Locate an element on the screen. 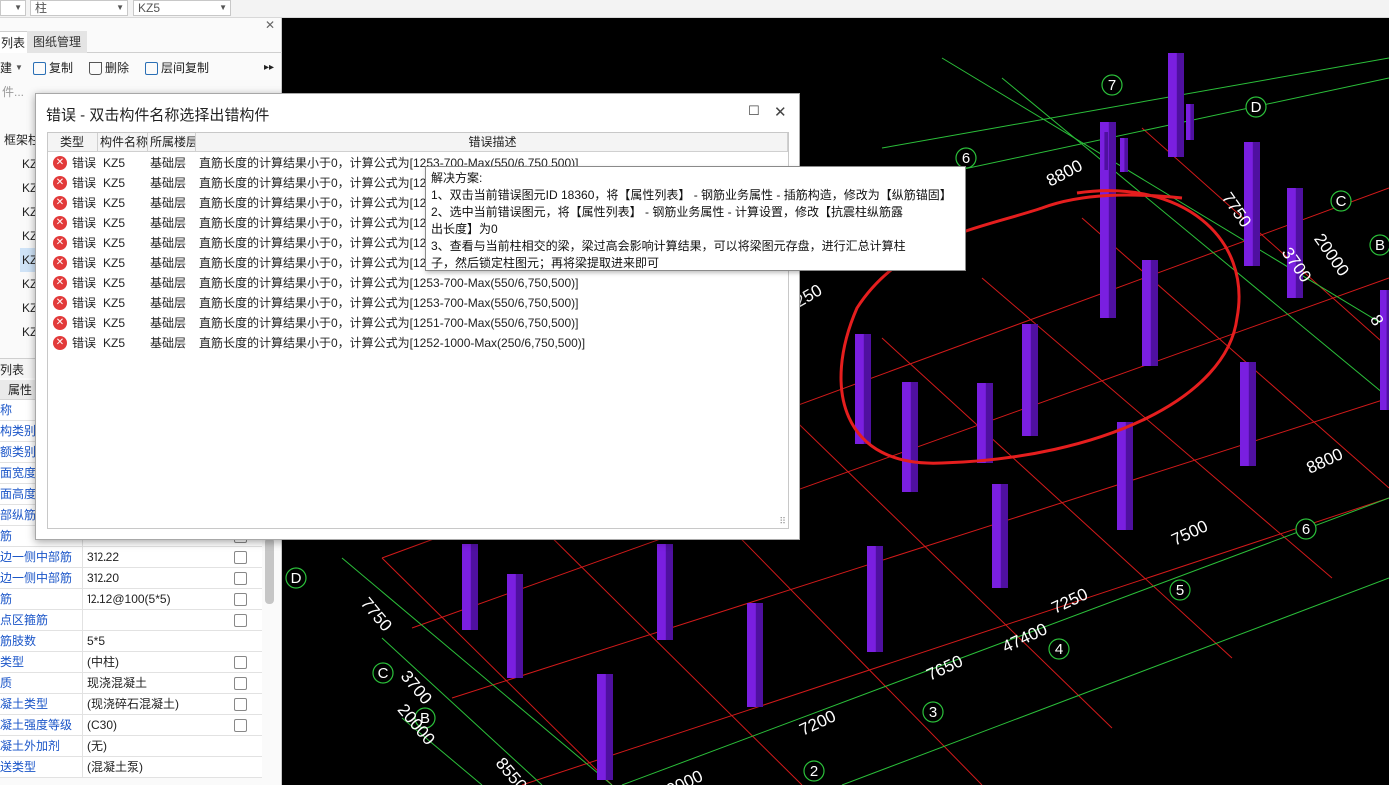 Image resolution: width=1389 pixels, height=785 pixels. property-row: 凝土外加剂 (无) is located at coordinates (131, 746).